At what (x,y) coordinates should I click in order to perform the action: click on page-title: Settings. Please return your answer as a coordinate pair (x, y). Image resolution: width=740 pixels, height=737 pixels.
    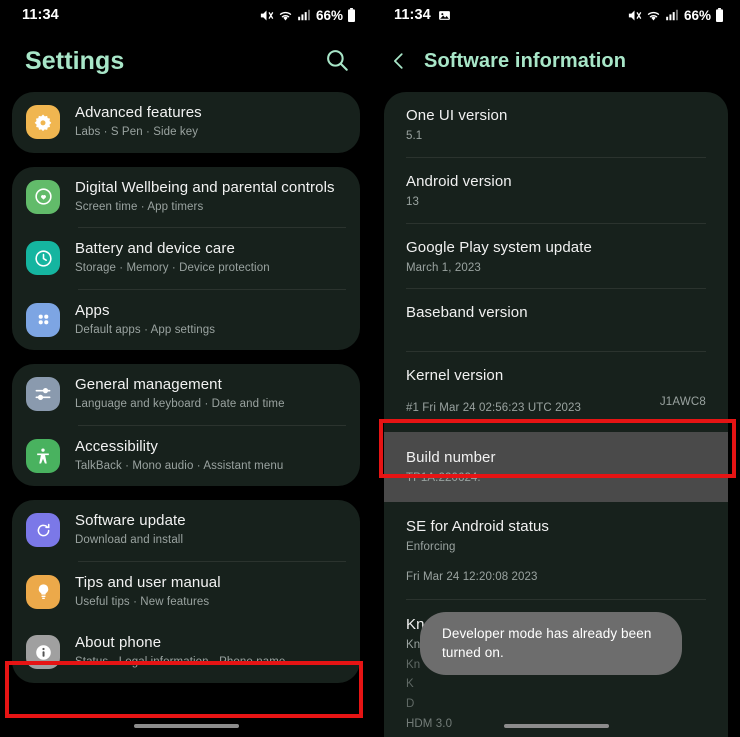
    Looking at the image, I should click on (75, 60).